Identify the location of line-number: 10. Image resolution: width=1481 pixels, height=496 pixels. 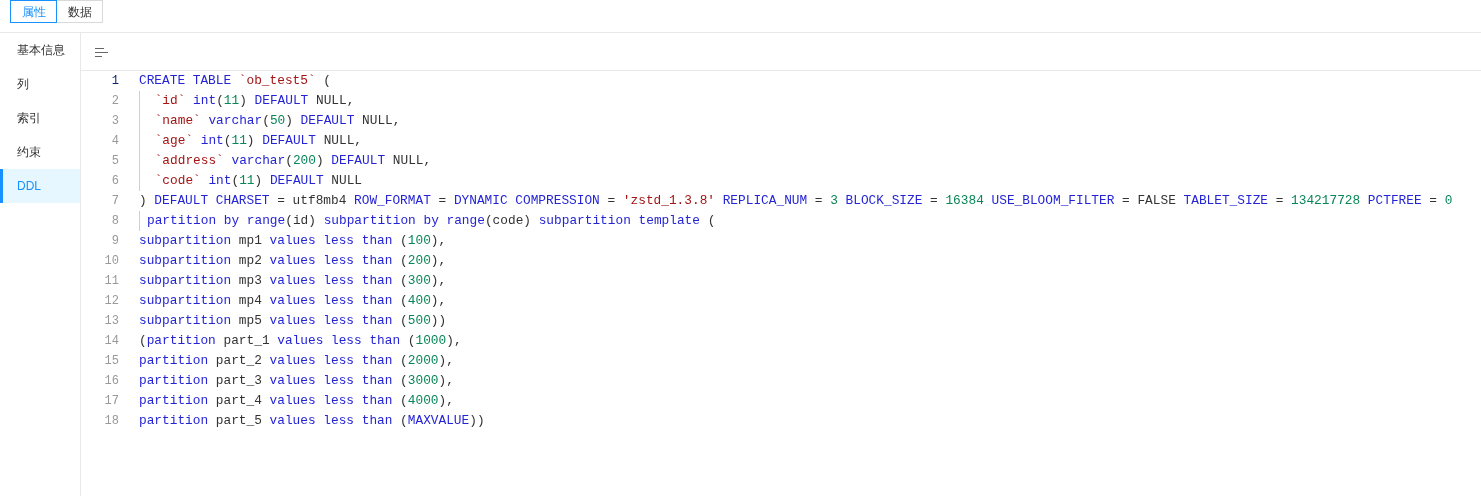
(111, 261).